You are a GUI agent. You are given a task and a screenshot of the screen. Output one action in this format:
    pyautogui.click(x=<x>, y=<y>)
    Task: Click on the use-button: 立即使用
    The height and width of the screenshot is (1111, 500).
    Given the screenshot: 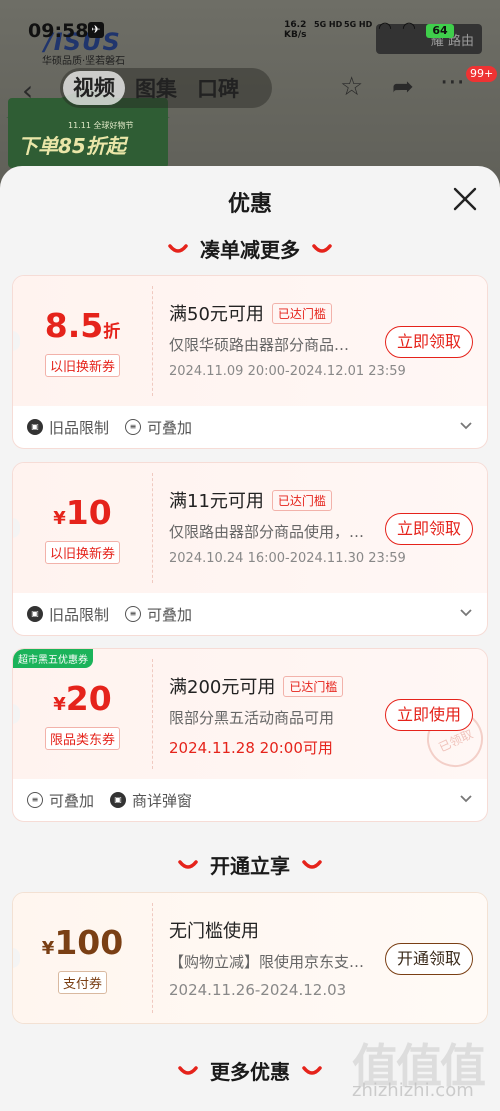 What is the action you would take?
    pyautogui.click(x=429, y=715)
    